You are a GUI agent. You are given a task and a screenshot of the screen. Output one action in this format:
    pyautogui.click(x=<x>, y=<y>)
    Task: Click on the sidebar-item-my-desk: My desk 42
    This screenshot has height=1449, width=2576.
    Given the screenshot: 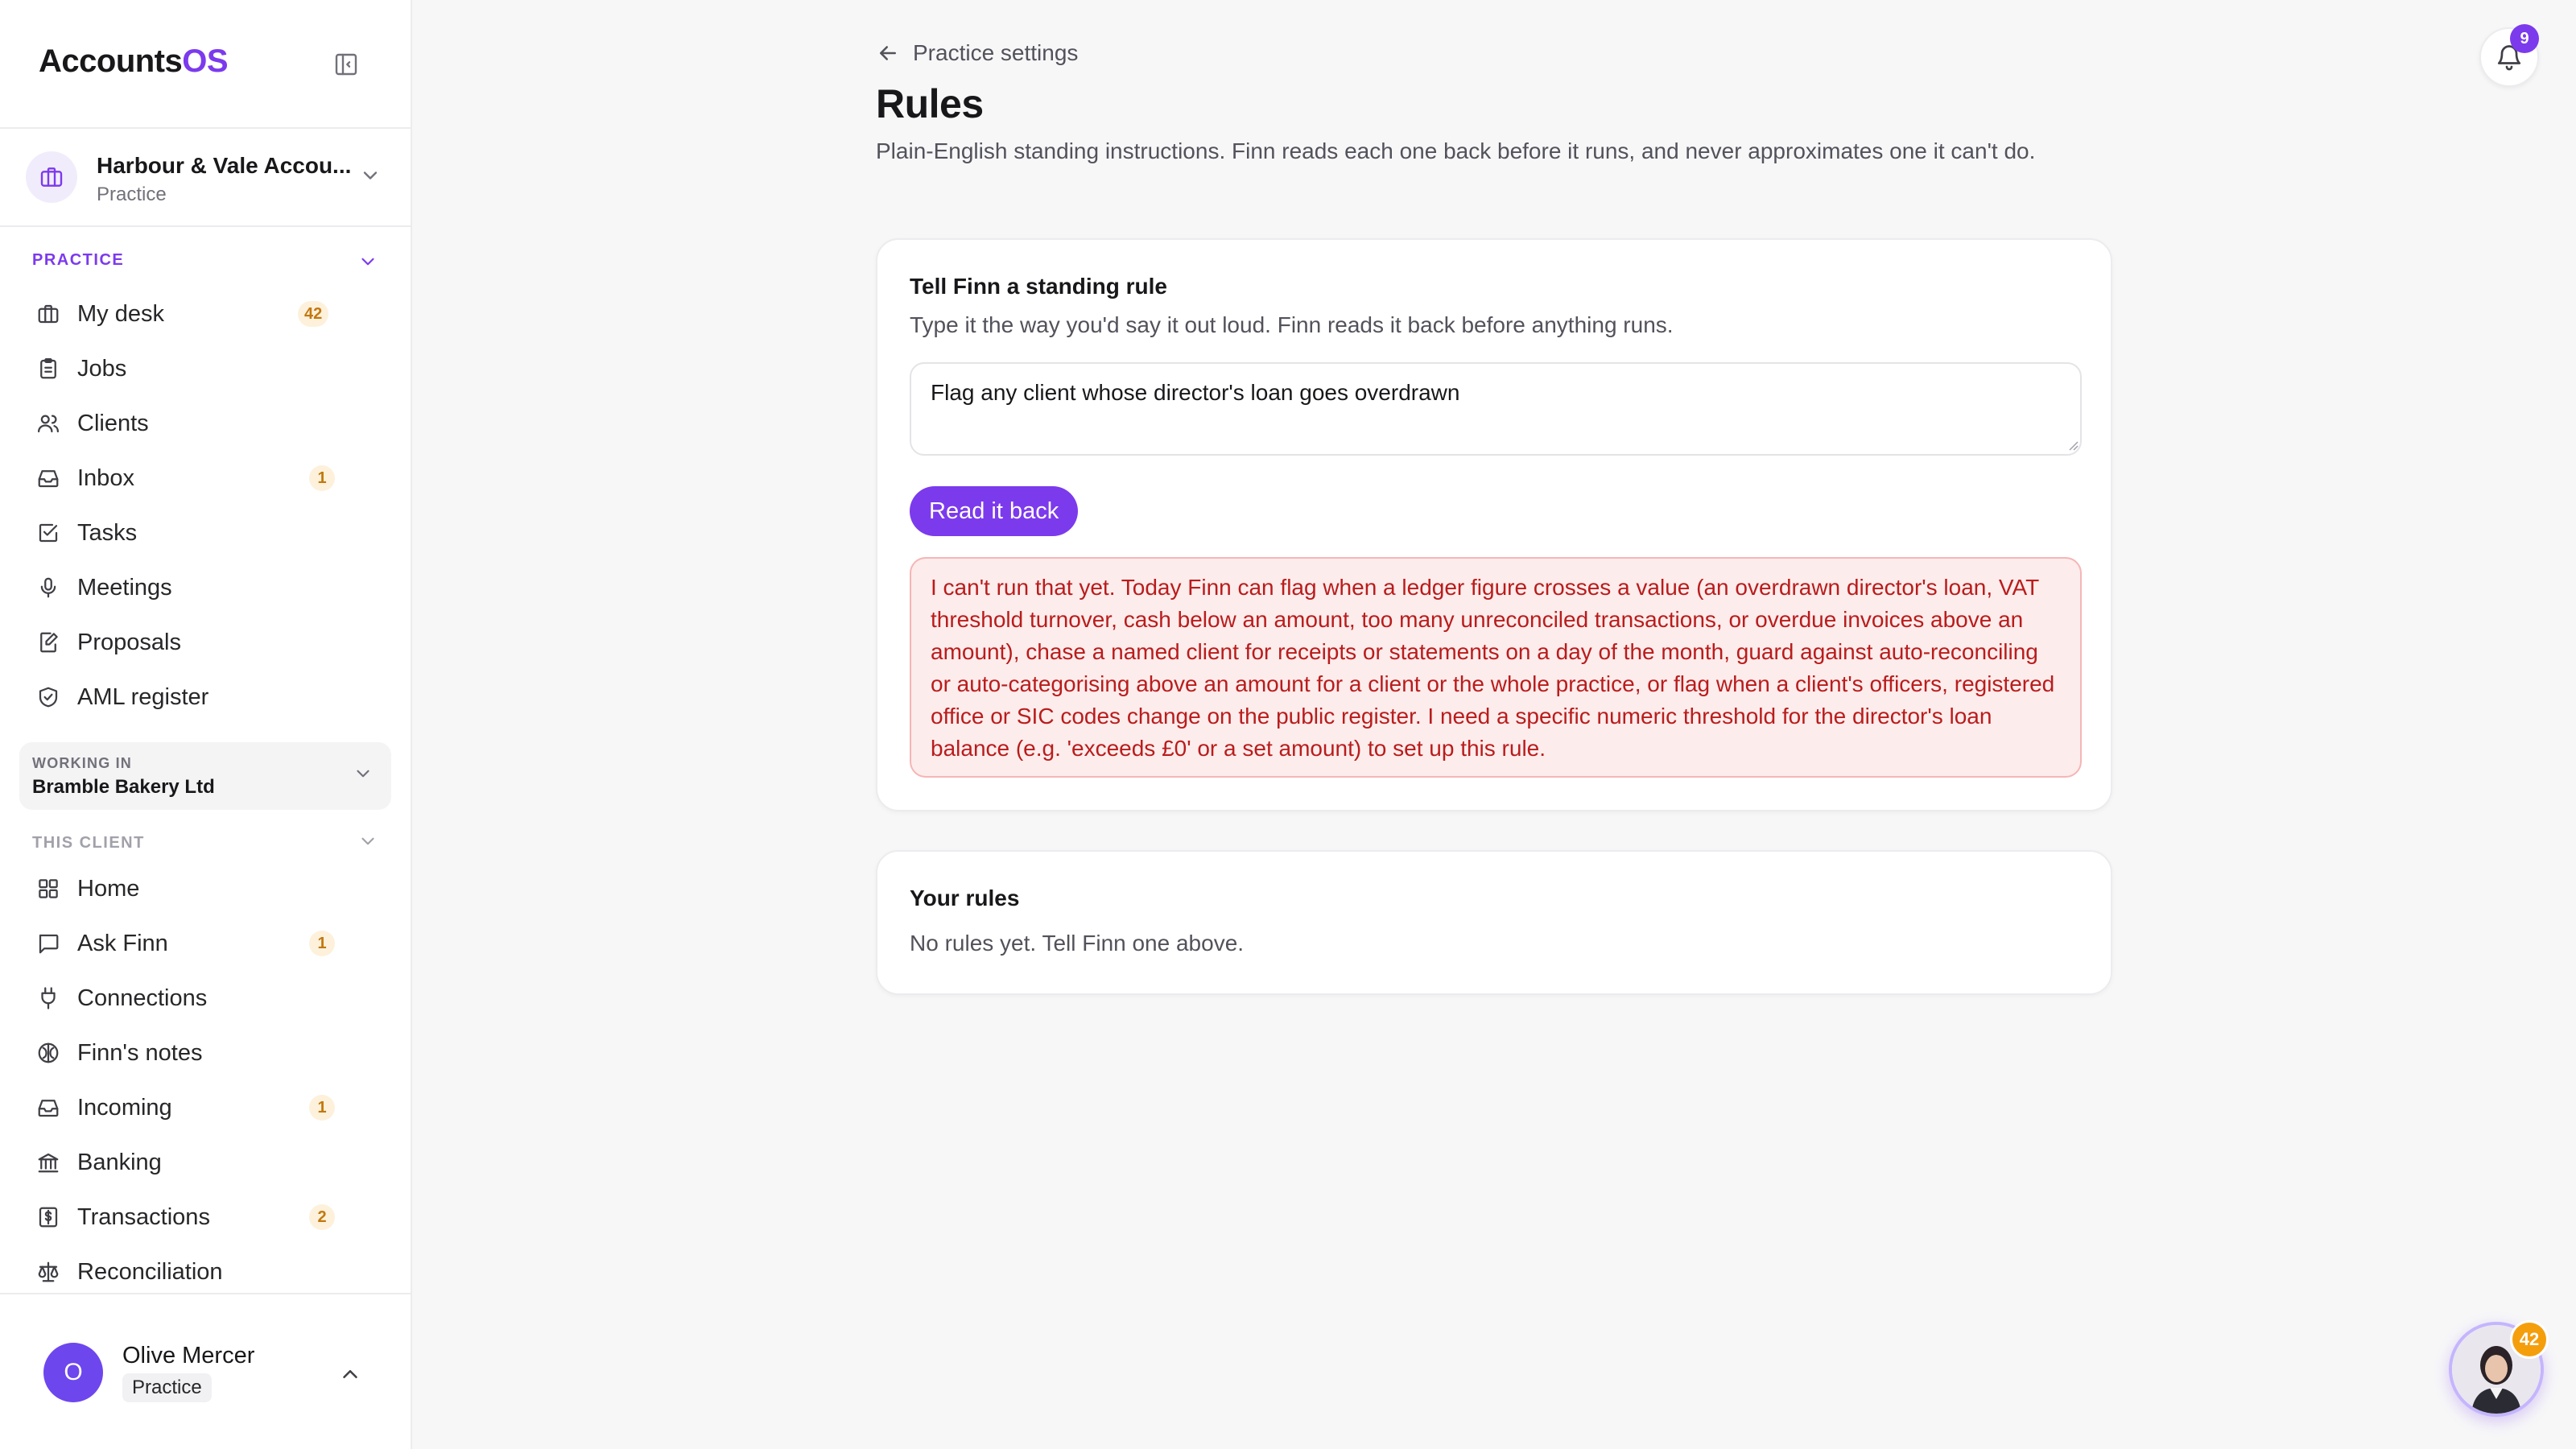 What is the action you would take?
    pyautogui.click(x=204, y=314)
    